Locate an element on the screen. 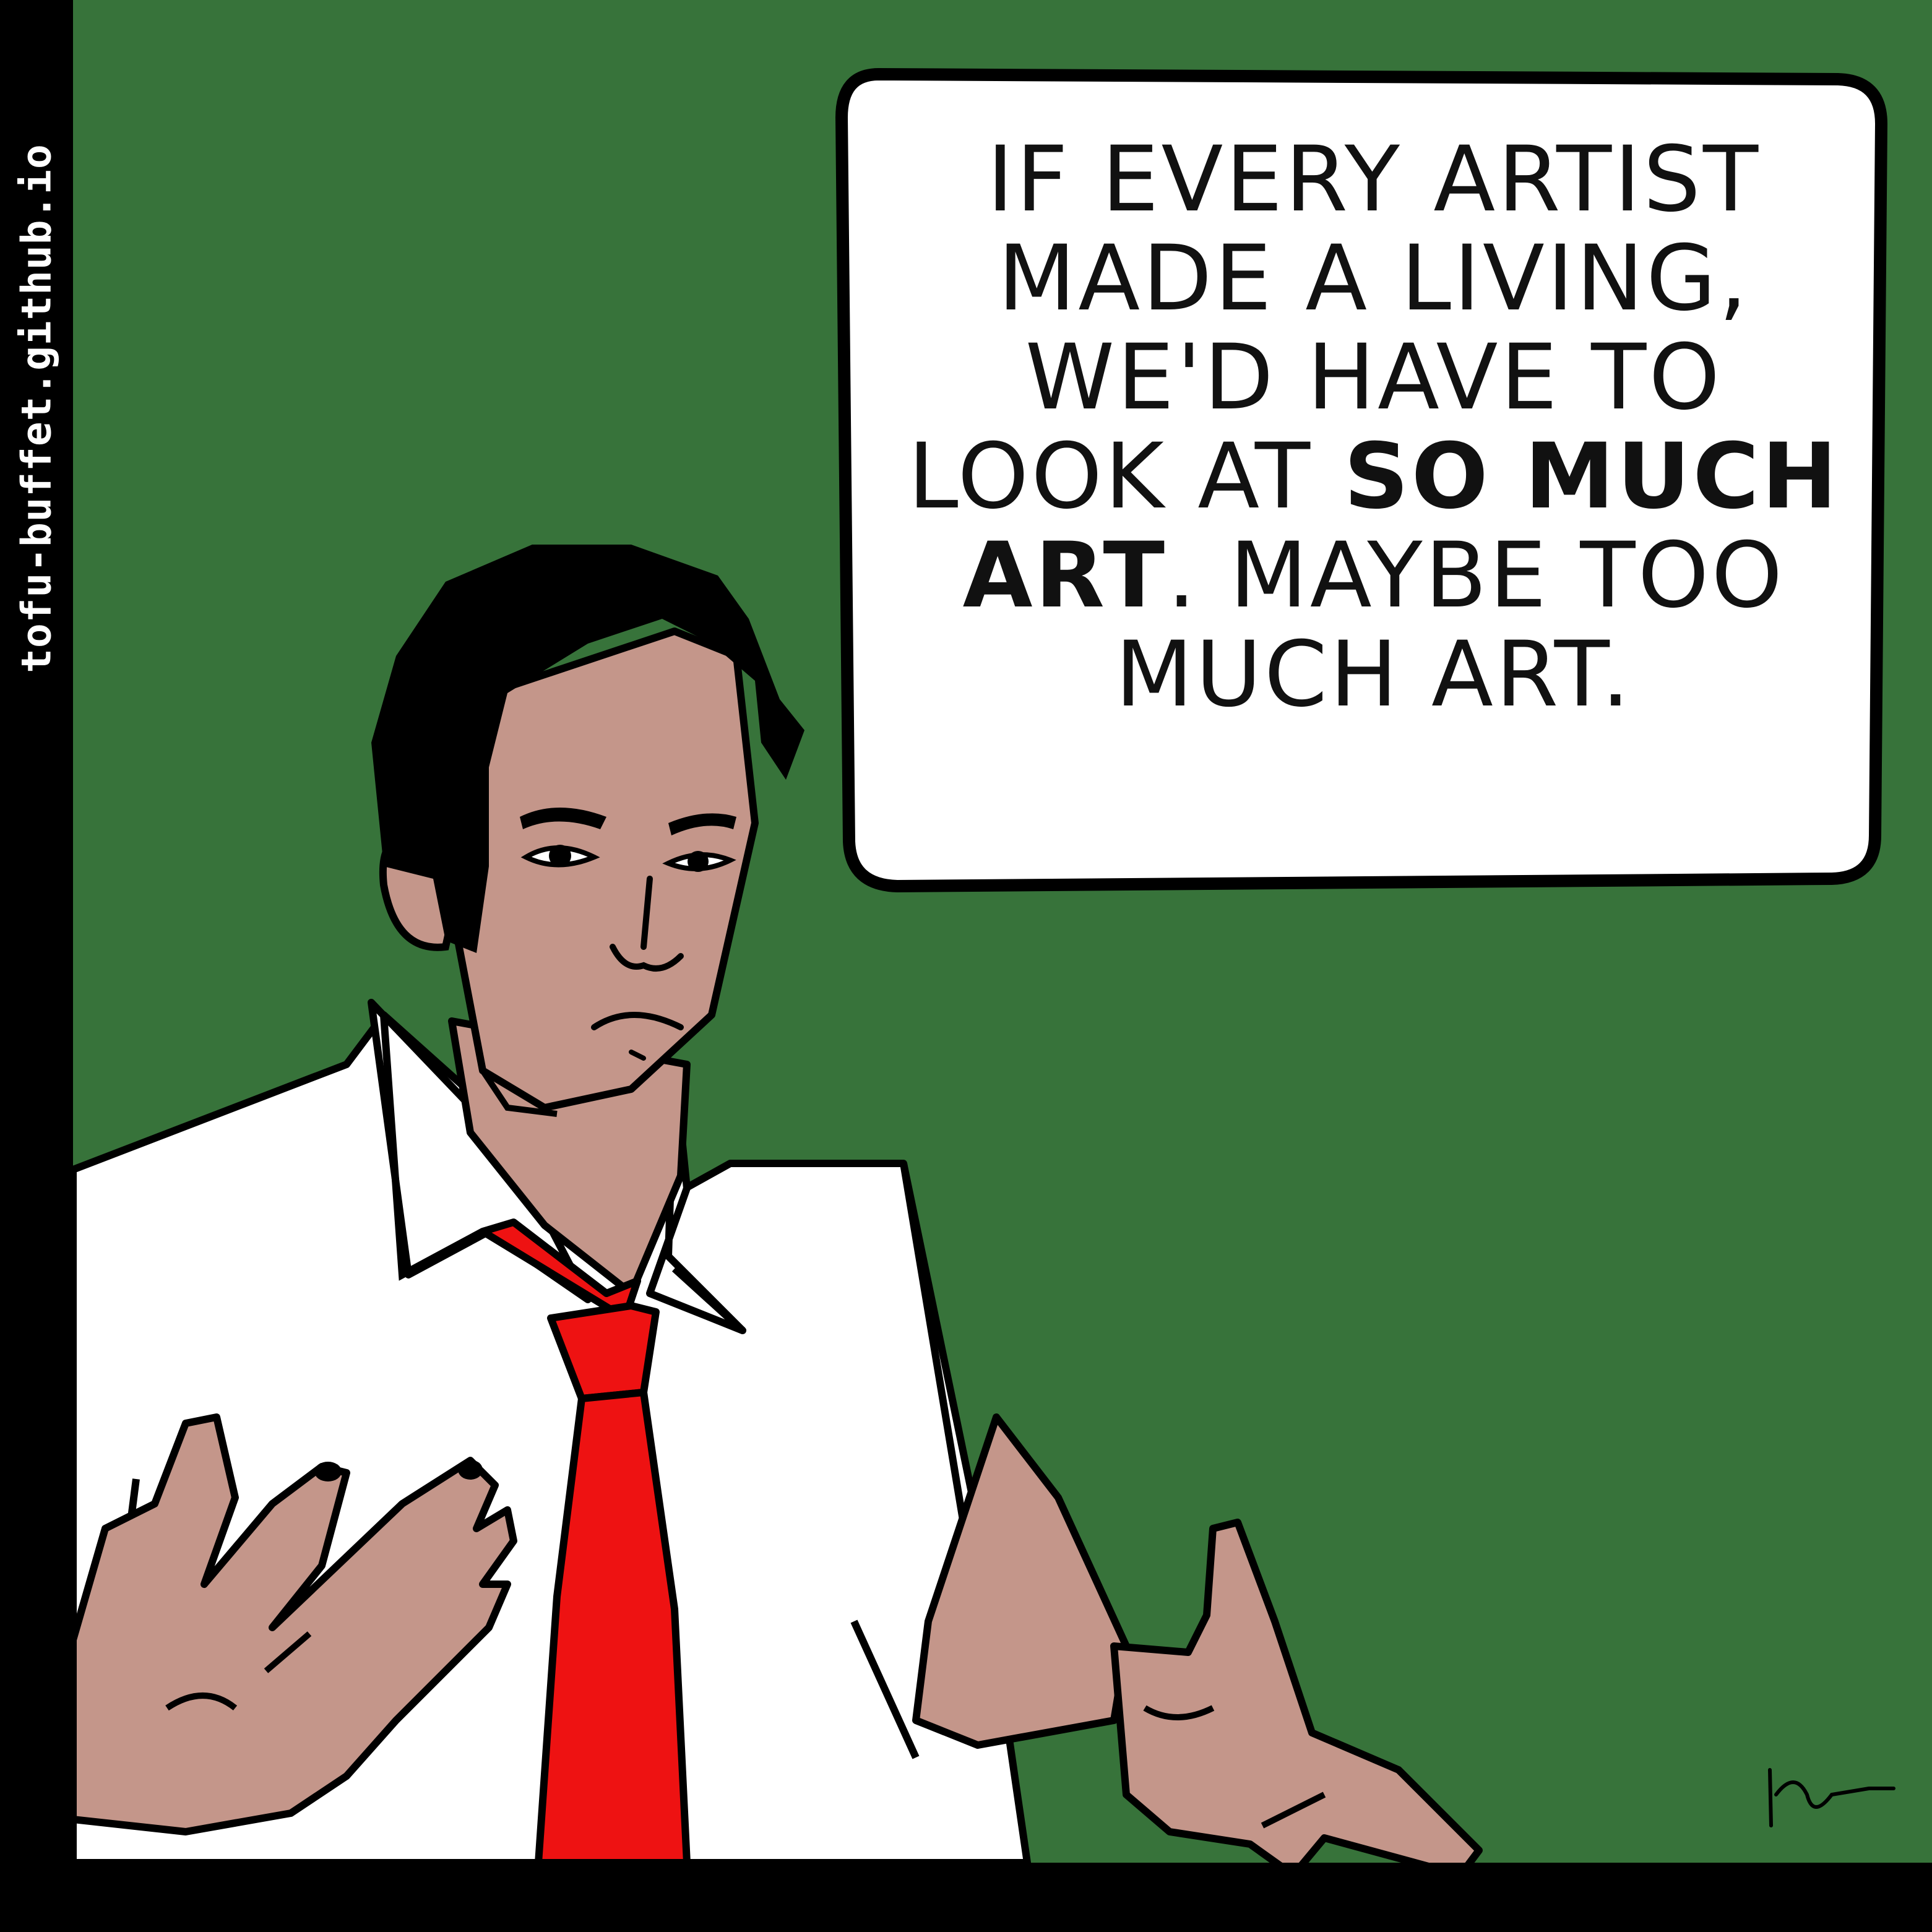 This screenshot has height=1932, width=1932. speech-line-6: MUCH ART. is located at coordinates (1374, 675).